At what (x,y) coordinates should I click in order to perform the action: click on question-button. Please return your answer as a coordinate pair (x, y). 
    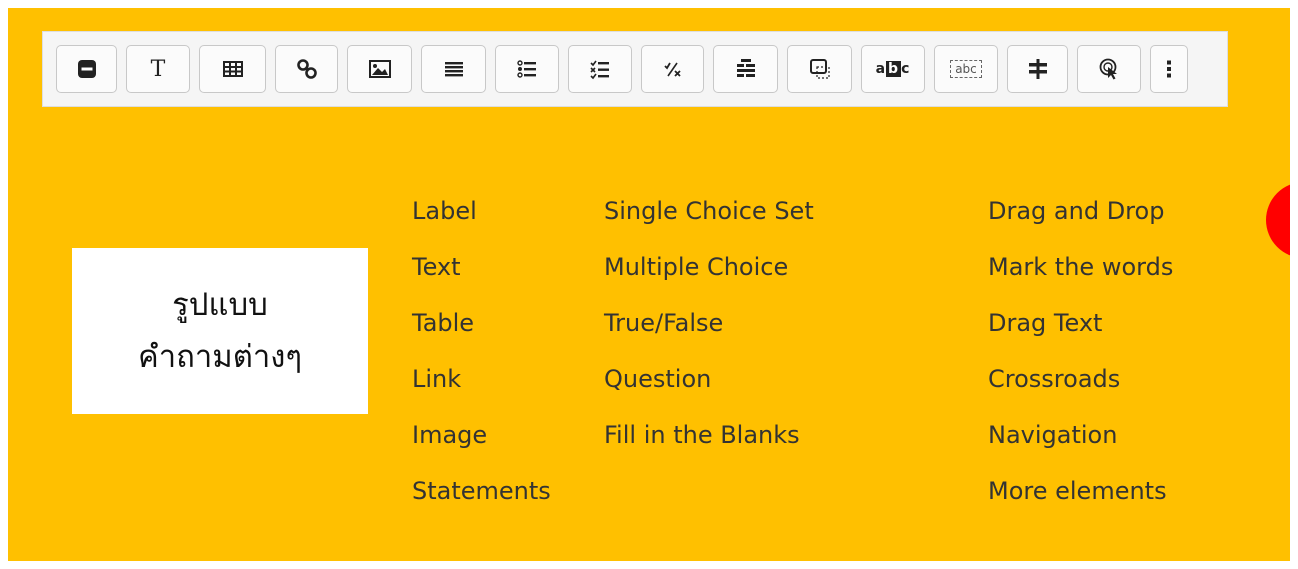
    Looking at the image, I should click on (745, 69).